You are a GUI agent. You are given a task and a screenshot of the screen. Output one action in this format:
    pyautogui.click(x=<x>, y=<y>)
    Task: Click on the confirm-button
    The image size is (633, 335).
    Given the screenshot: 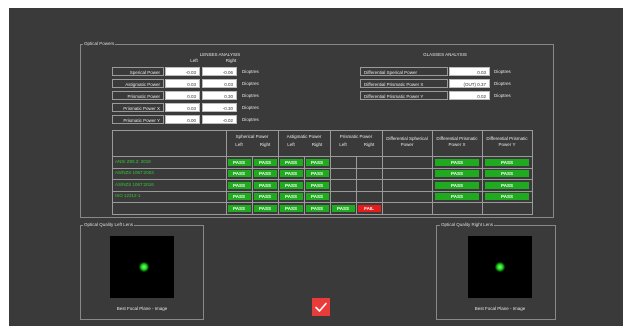 What is the action you would take?
    pyautogui.click(x=321, y=307)
    